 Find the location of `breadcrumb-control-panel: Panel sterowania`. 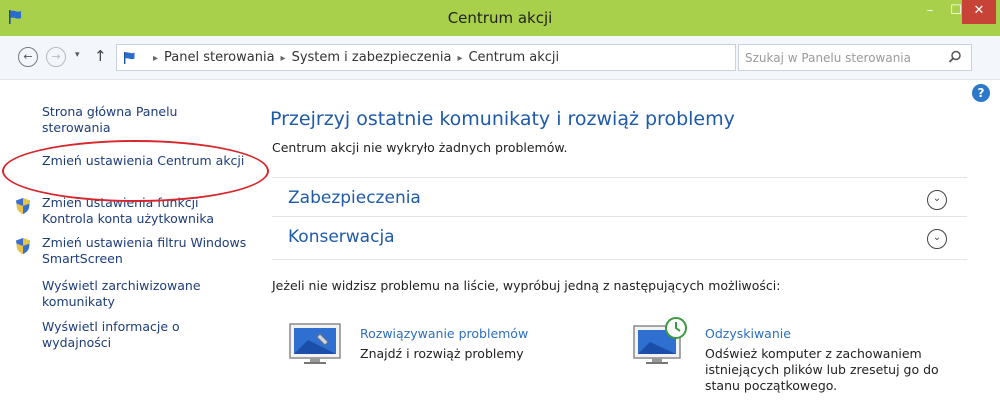

breadcrumb-control-panel: Panel sterowania is located at coordinates (219, 57).